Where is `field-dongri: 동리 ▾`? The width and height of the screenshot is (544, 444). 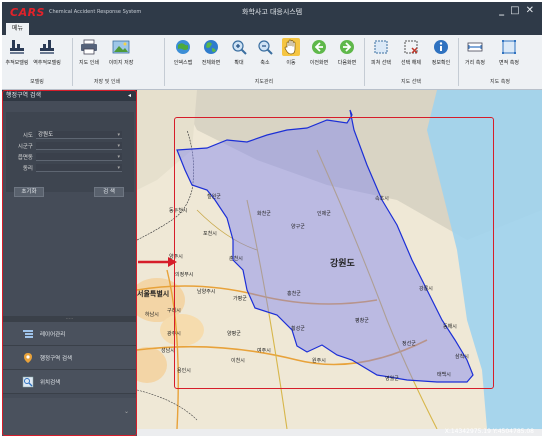
field-dongri: 동리 ▾ is located at coordinates (70, 168).